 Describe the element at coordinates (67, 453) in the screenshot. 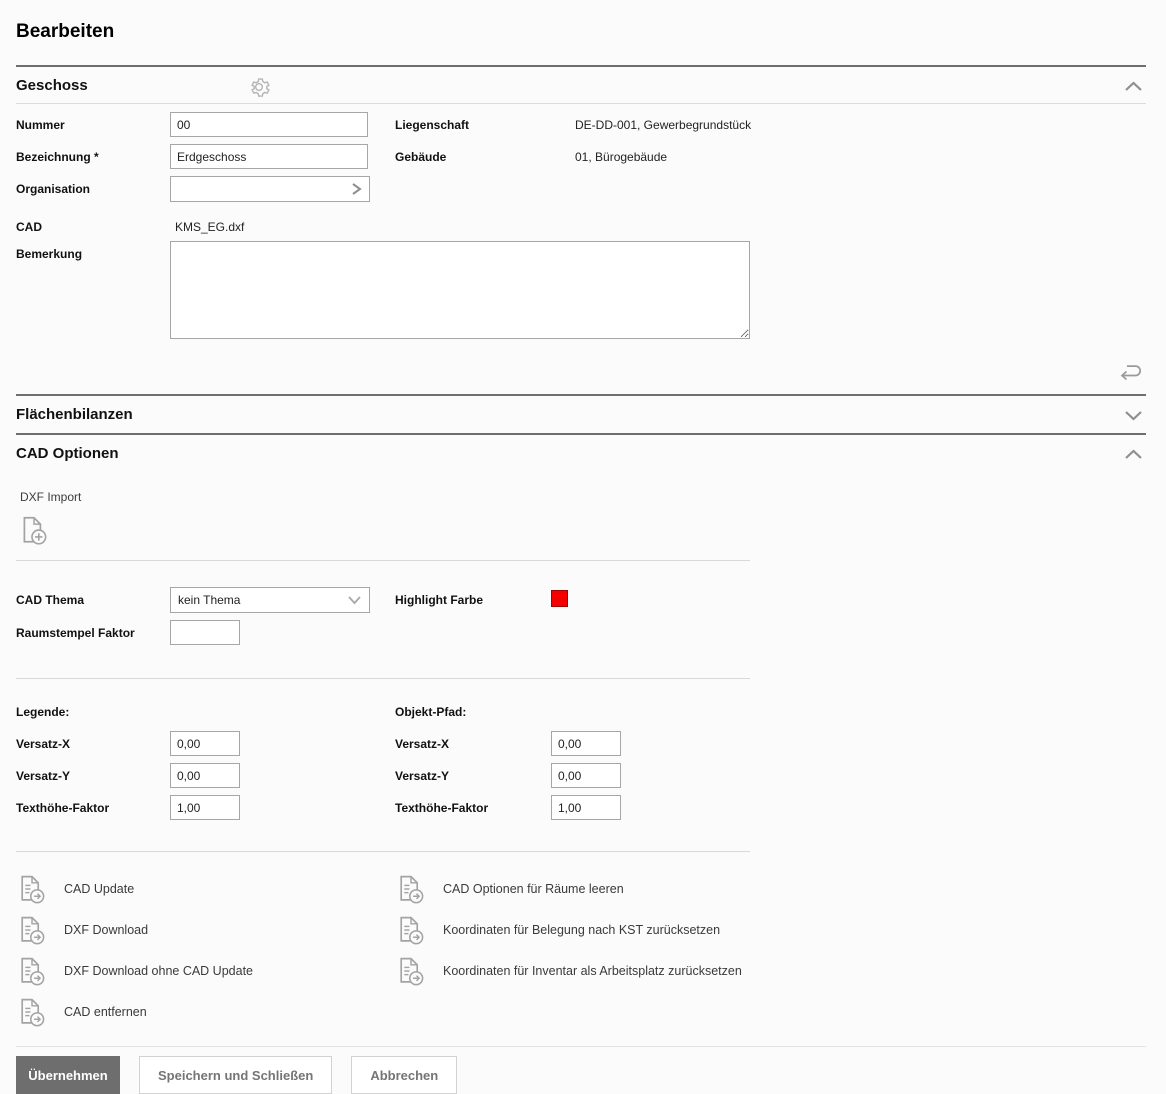

I see `section-title-cad-optionen: CAD Optionen` at that location.